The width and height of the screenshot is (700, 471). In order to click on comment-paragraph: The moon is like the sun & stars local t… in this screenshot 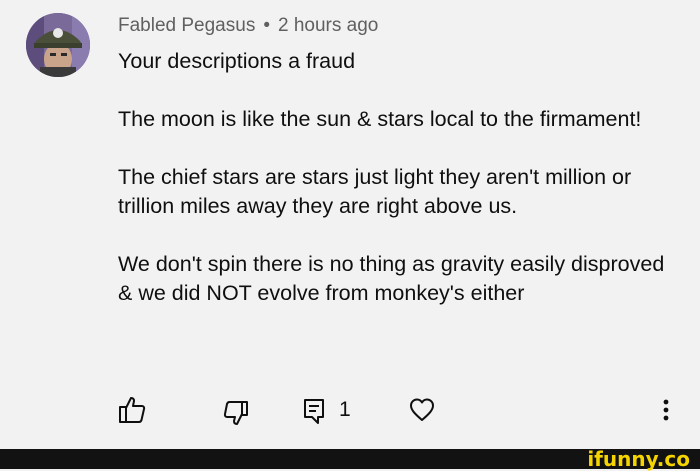, I will do `click(380, 119)`.